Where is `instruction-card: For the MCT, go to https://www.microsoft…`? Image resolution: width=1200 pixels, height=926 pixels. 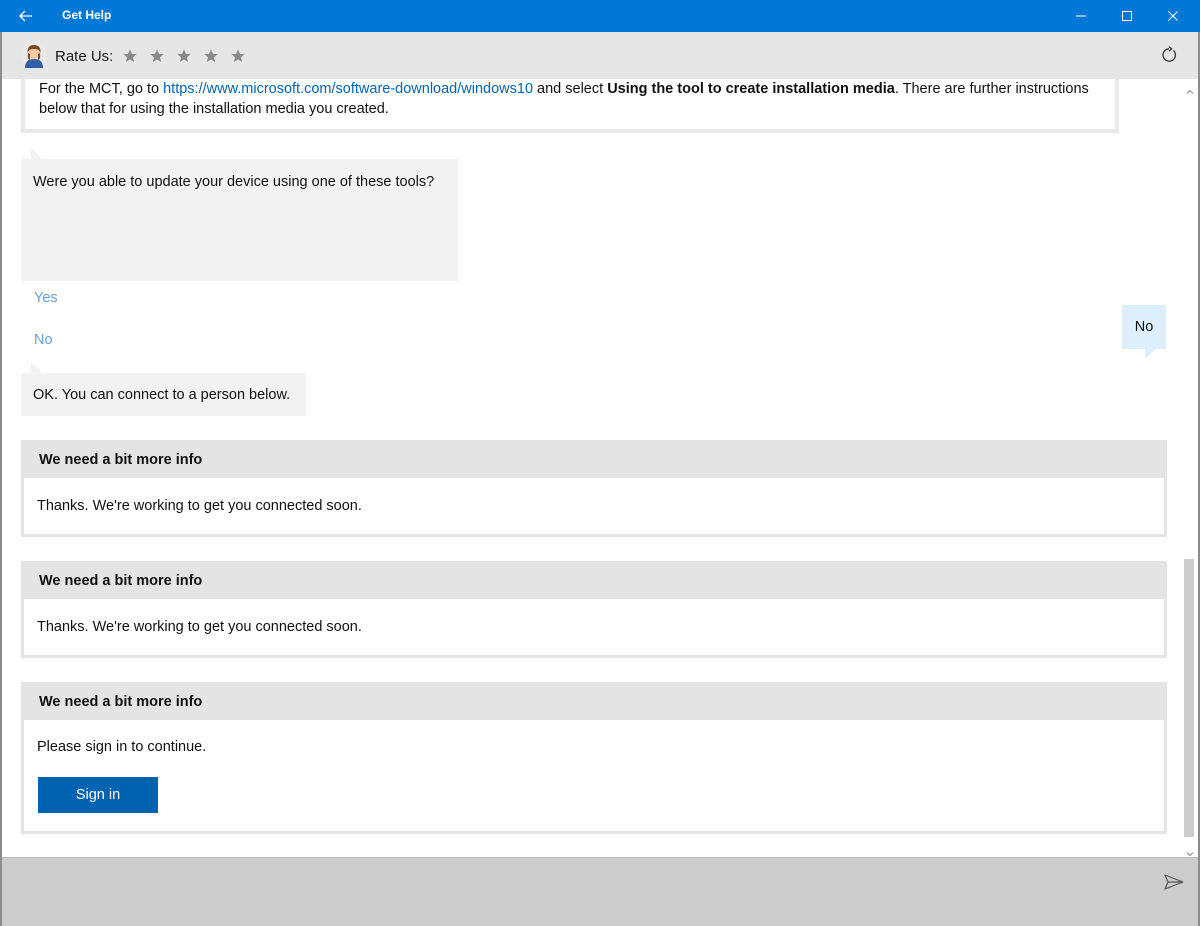
instruction-card: For the MCT, go to https://www.microsoft… is located at coordinates (570, 106).